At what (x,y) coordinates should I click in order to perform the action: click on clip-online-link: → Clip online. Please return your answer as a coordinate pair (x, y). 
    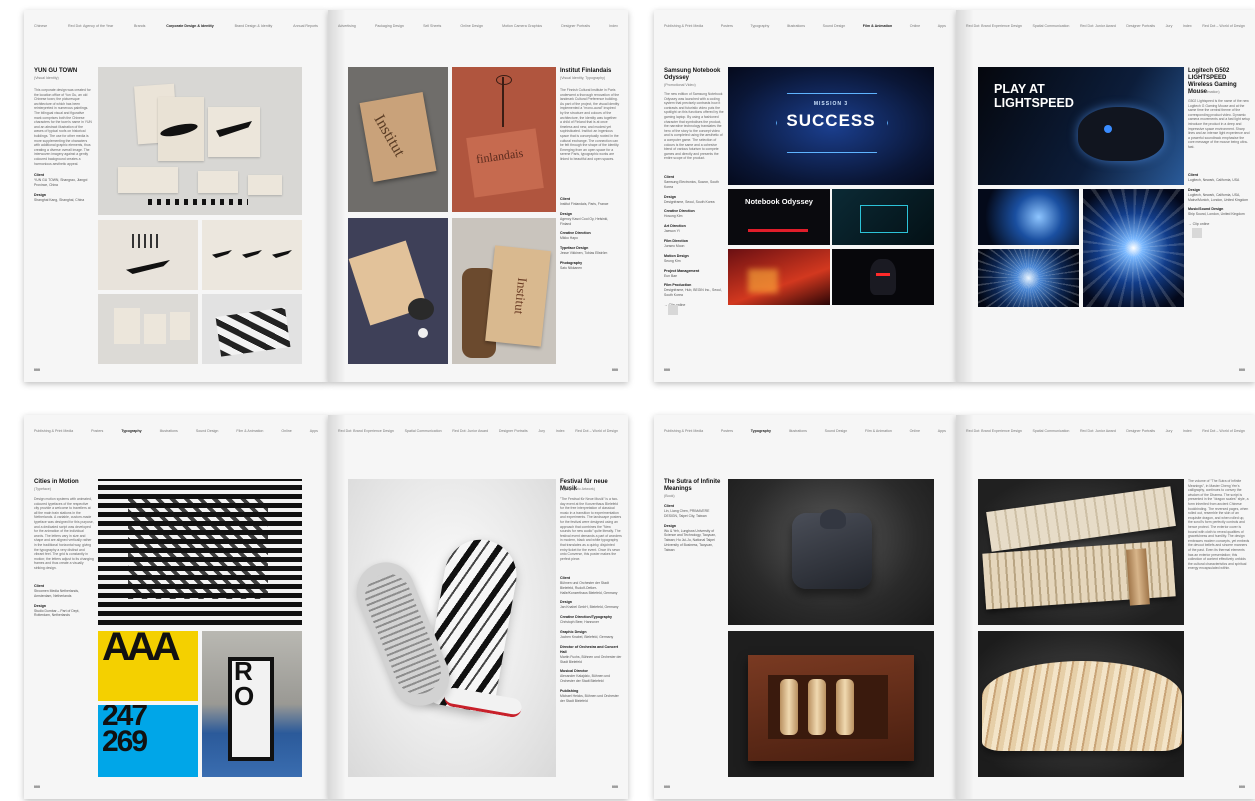
    Looking at the image, I should click on (1219, 224).